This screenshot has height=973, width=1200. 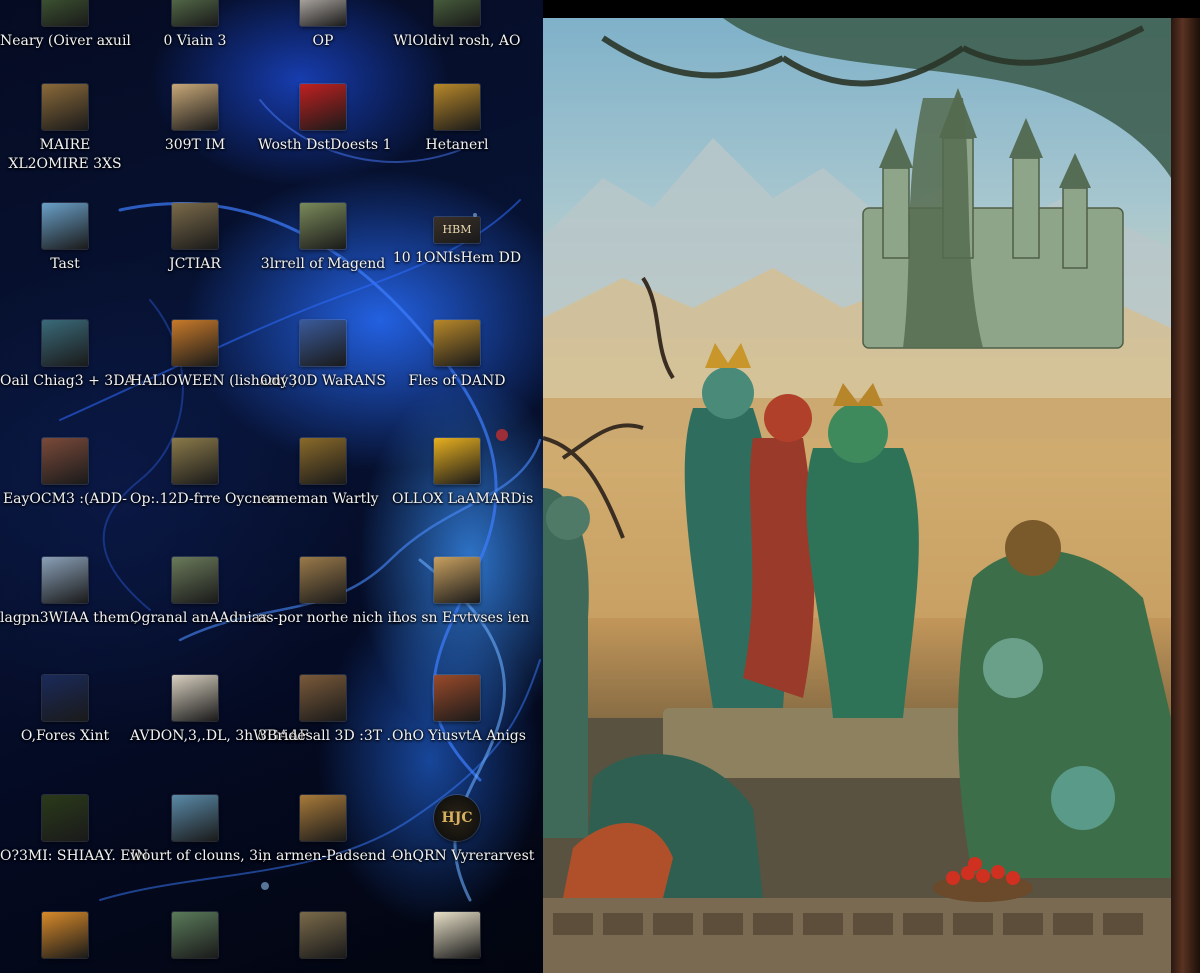 What do you see at coordinates (457, 381) in the screenshot?
I see `desktop-icon-label: Fles of DAND` at bounding box center [457, 381].